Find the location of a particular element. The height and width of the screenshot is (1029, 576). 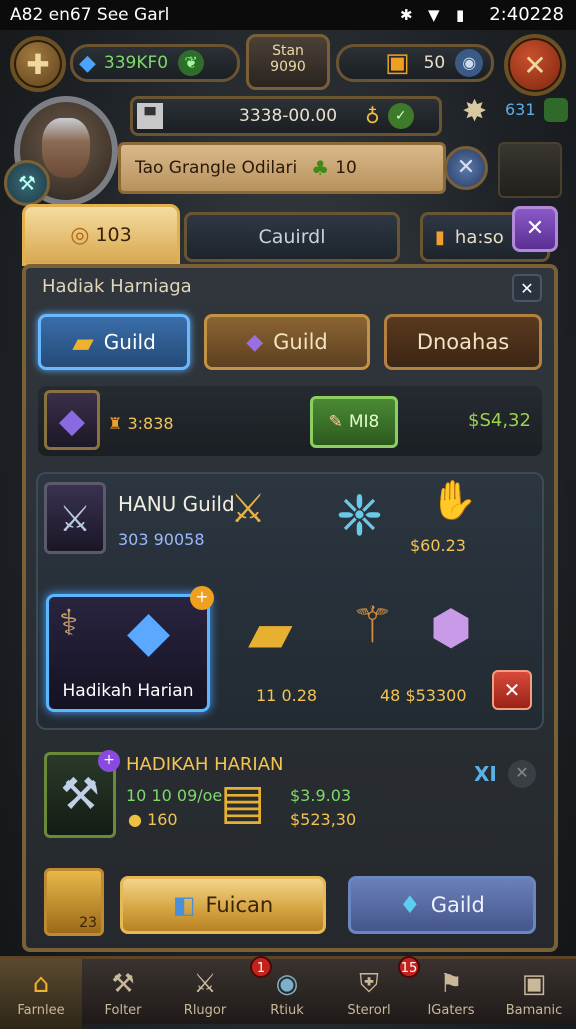

footer-slot-count: 23 is located at coordinates (88, 923).